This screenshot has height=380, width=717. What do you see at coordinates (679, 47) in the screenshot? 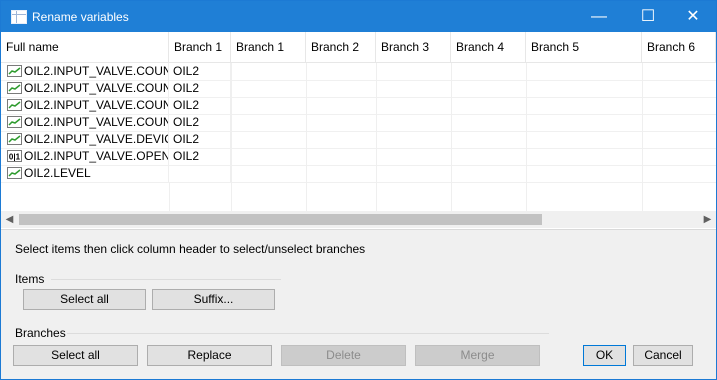
I see `column-header-branch-6: Branch 6` at bounding box center [679, 47].